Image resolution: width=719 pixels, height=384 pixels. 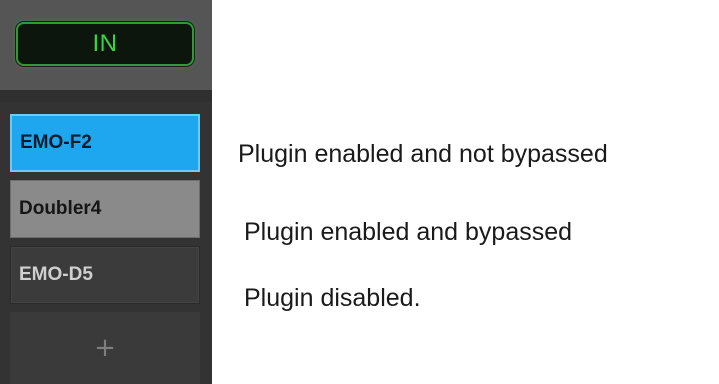 I want to click on rack-divider, so click(x=106, y=96).